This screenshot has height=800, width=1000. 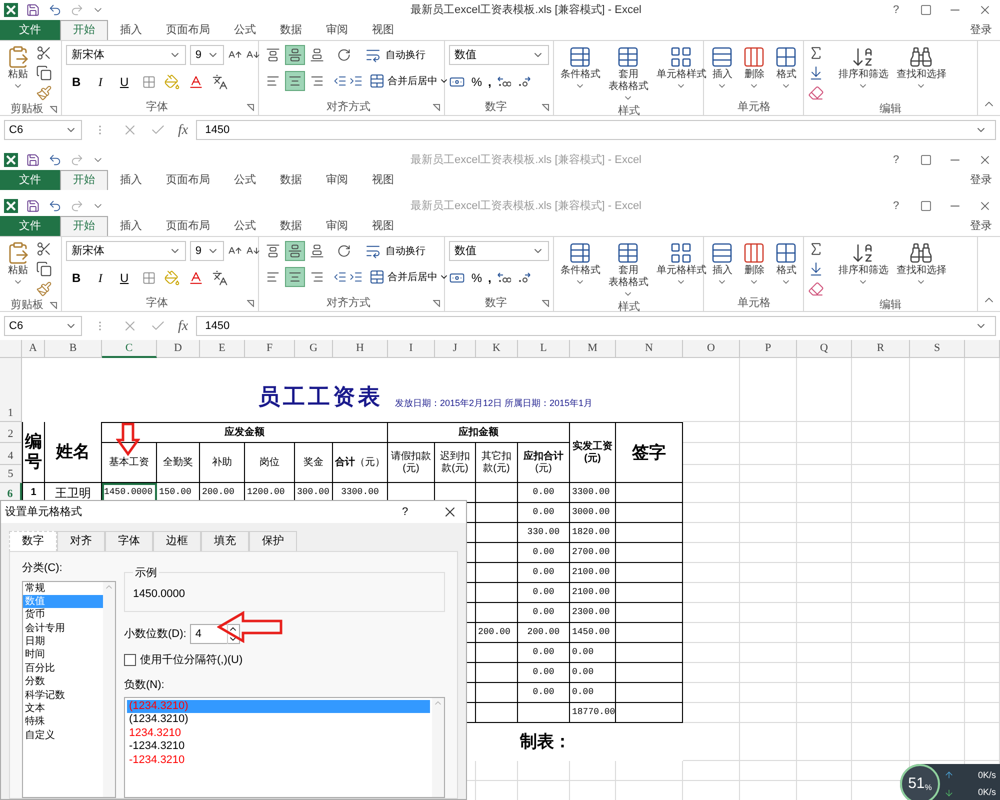 What do you see at coordinates (11, 390) in the screenshot?
I see `row-header: 1` at bounding box center [11, 390].